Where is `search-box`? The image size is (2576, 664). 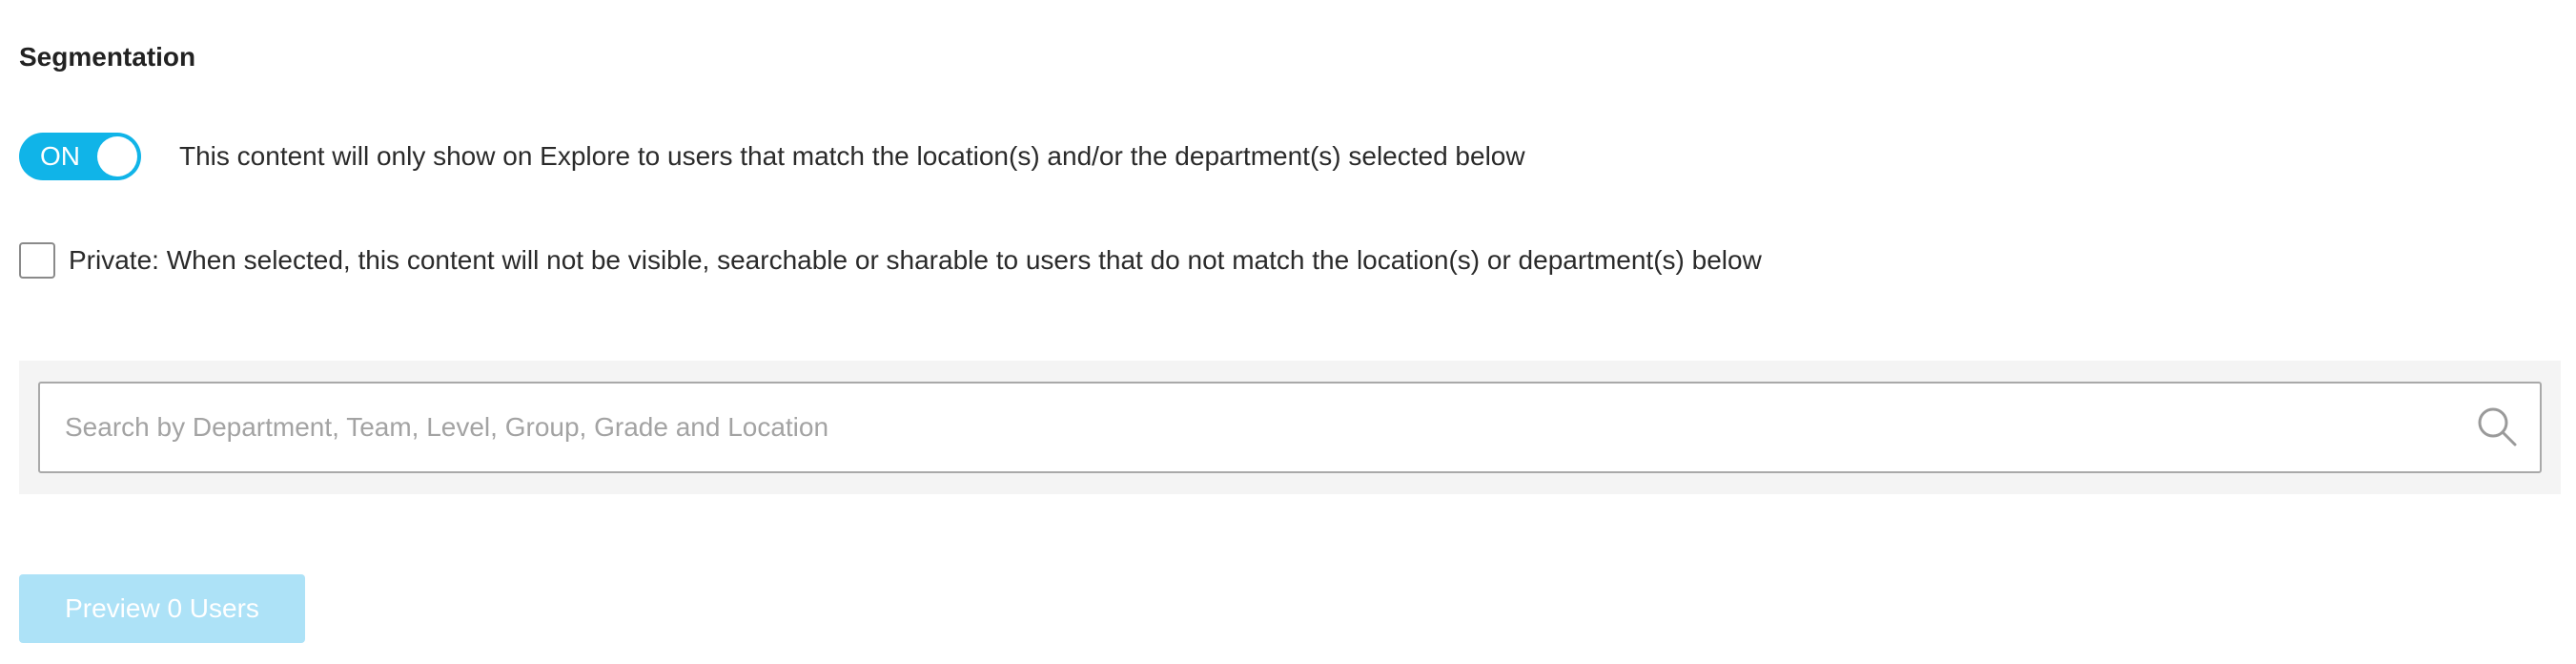 search-box is located at coordinates (1290, 427).